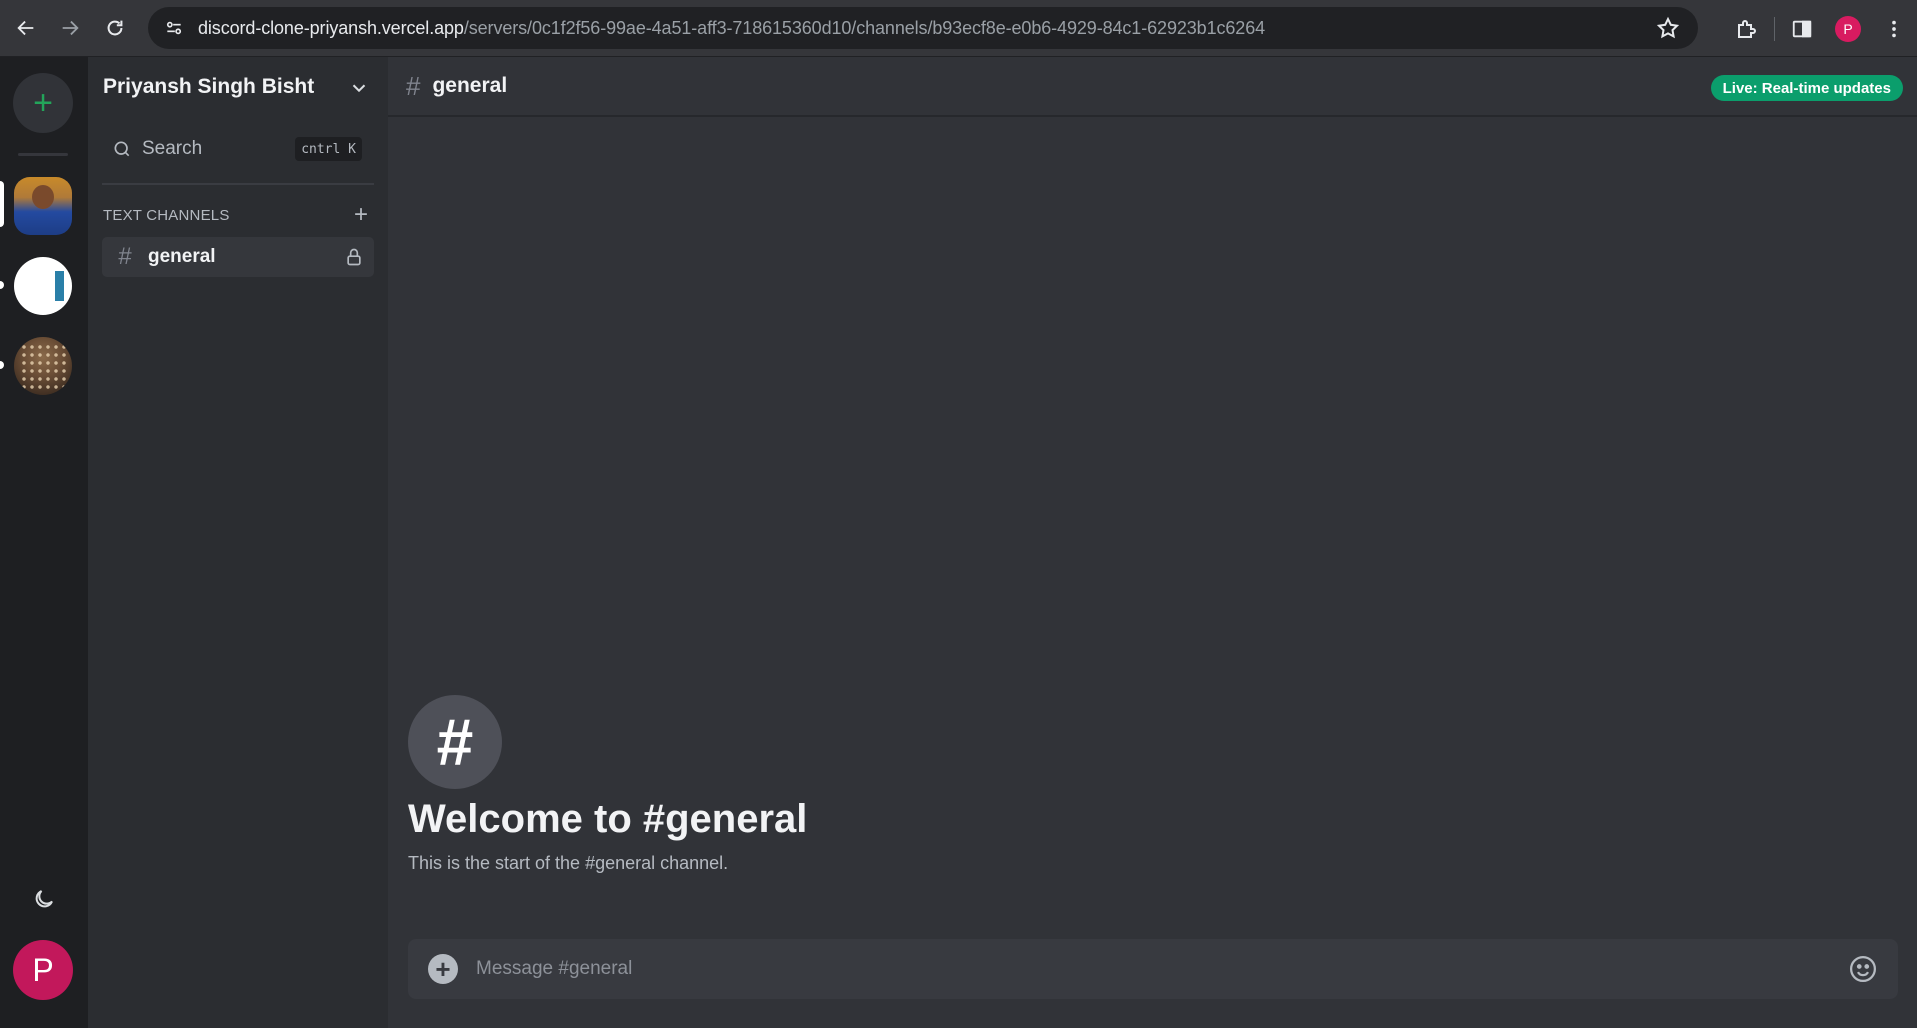  Describe the element at coordinates (1863, 969) in the screenshot. I see `emoji-icon` at that location.